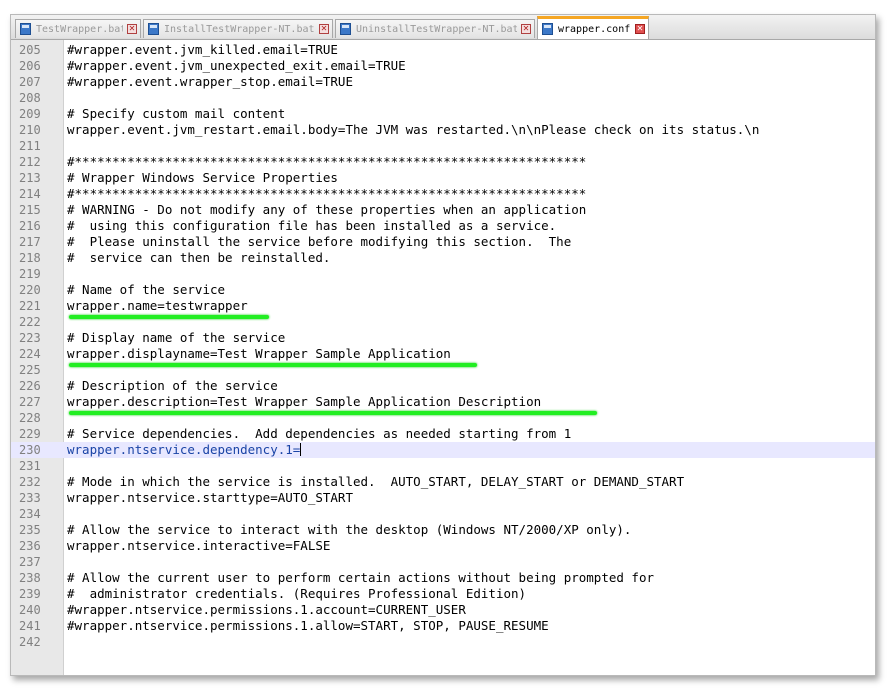 The image size is (894, 697). I want to click on line-number: 241, so click(30, 626).